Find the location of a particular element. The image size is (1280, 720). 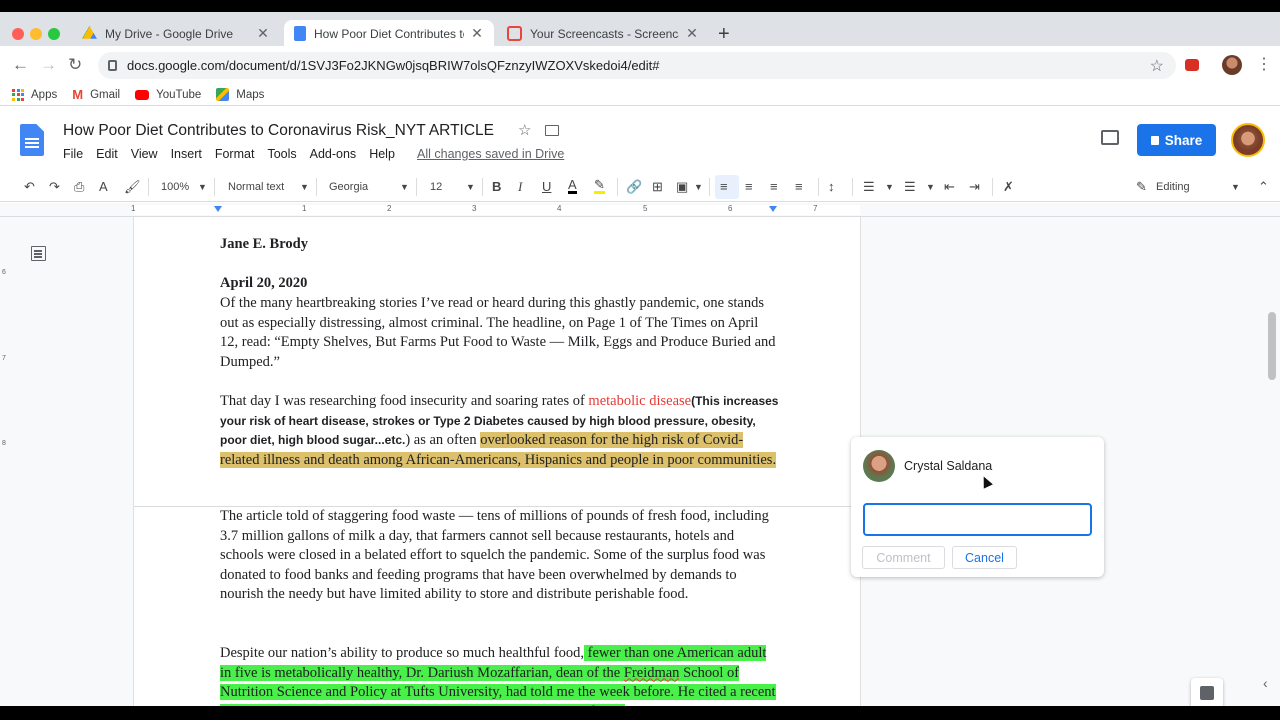

spellcheck-icon: A is located at coordinates (103, 187).